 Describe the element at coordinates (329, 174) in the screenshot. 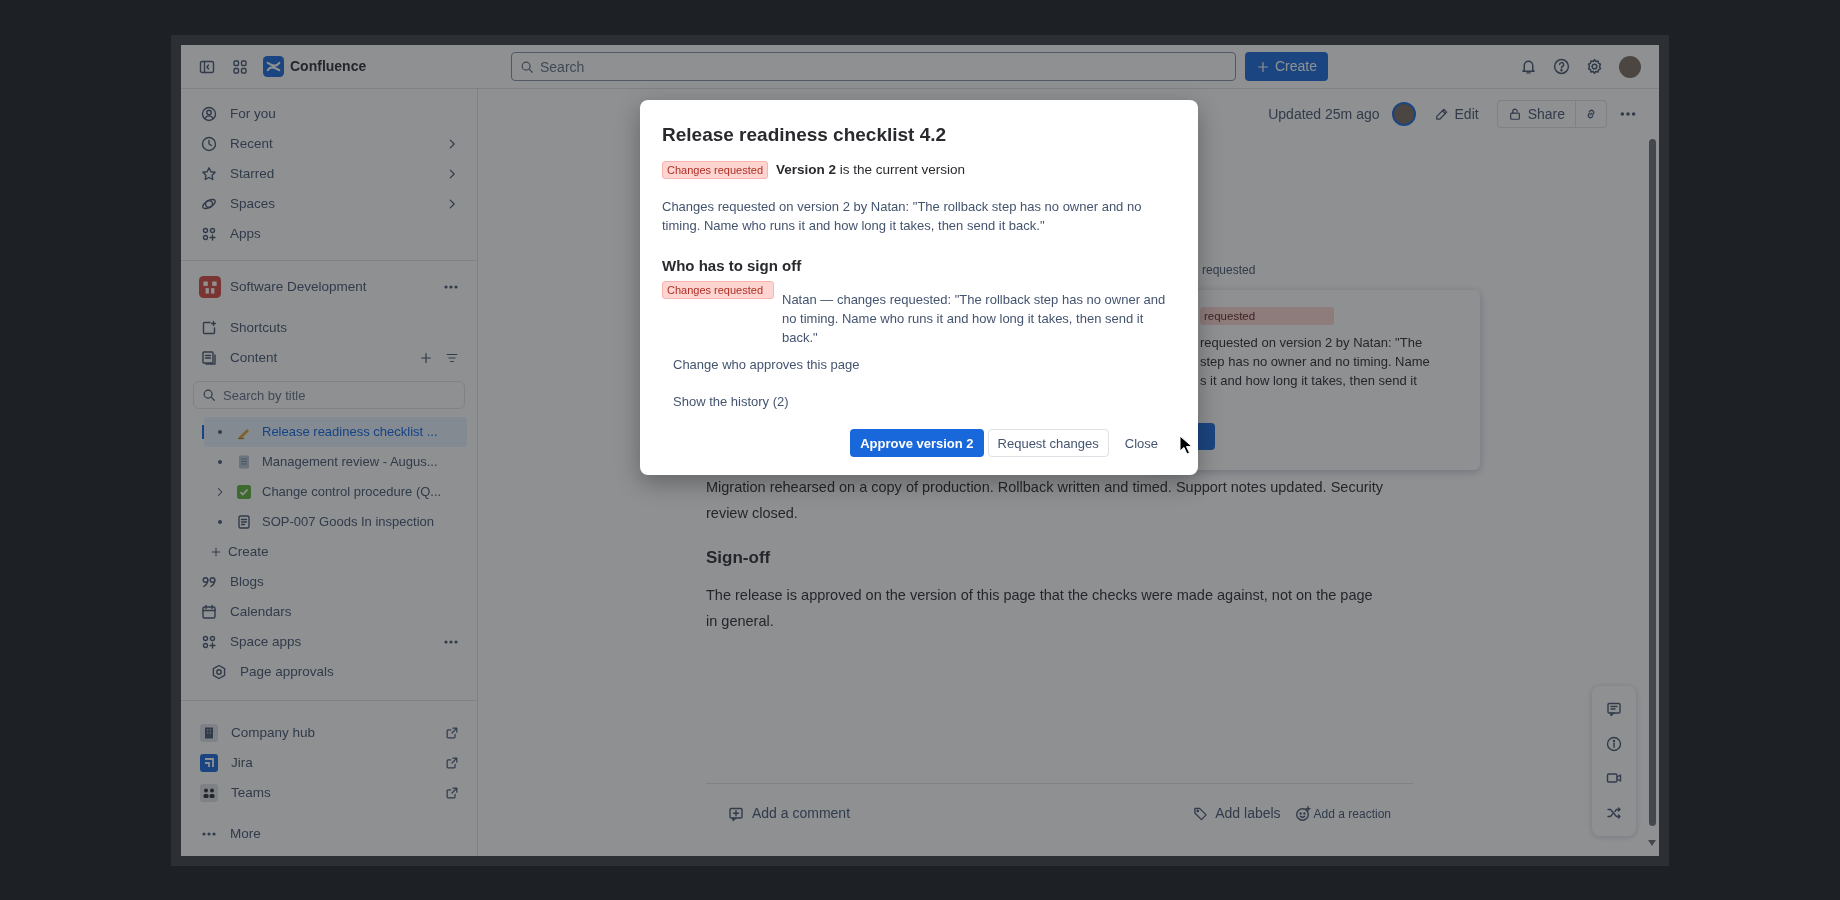

I see `sidebar-item: Starred` at that location.